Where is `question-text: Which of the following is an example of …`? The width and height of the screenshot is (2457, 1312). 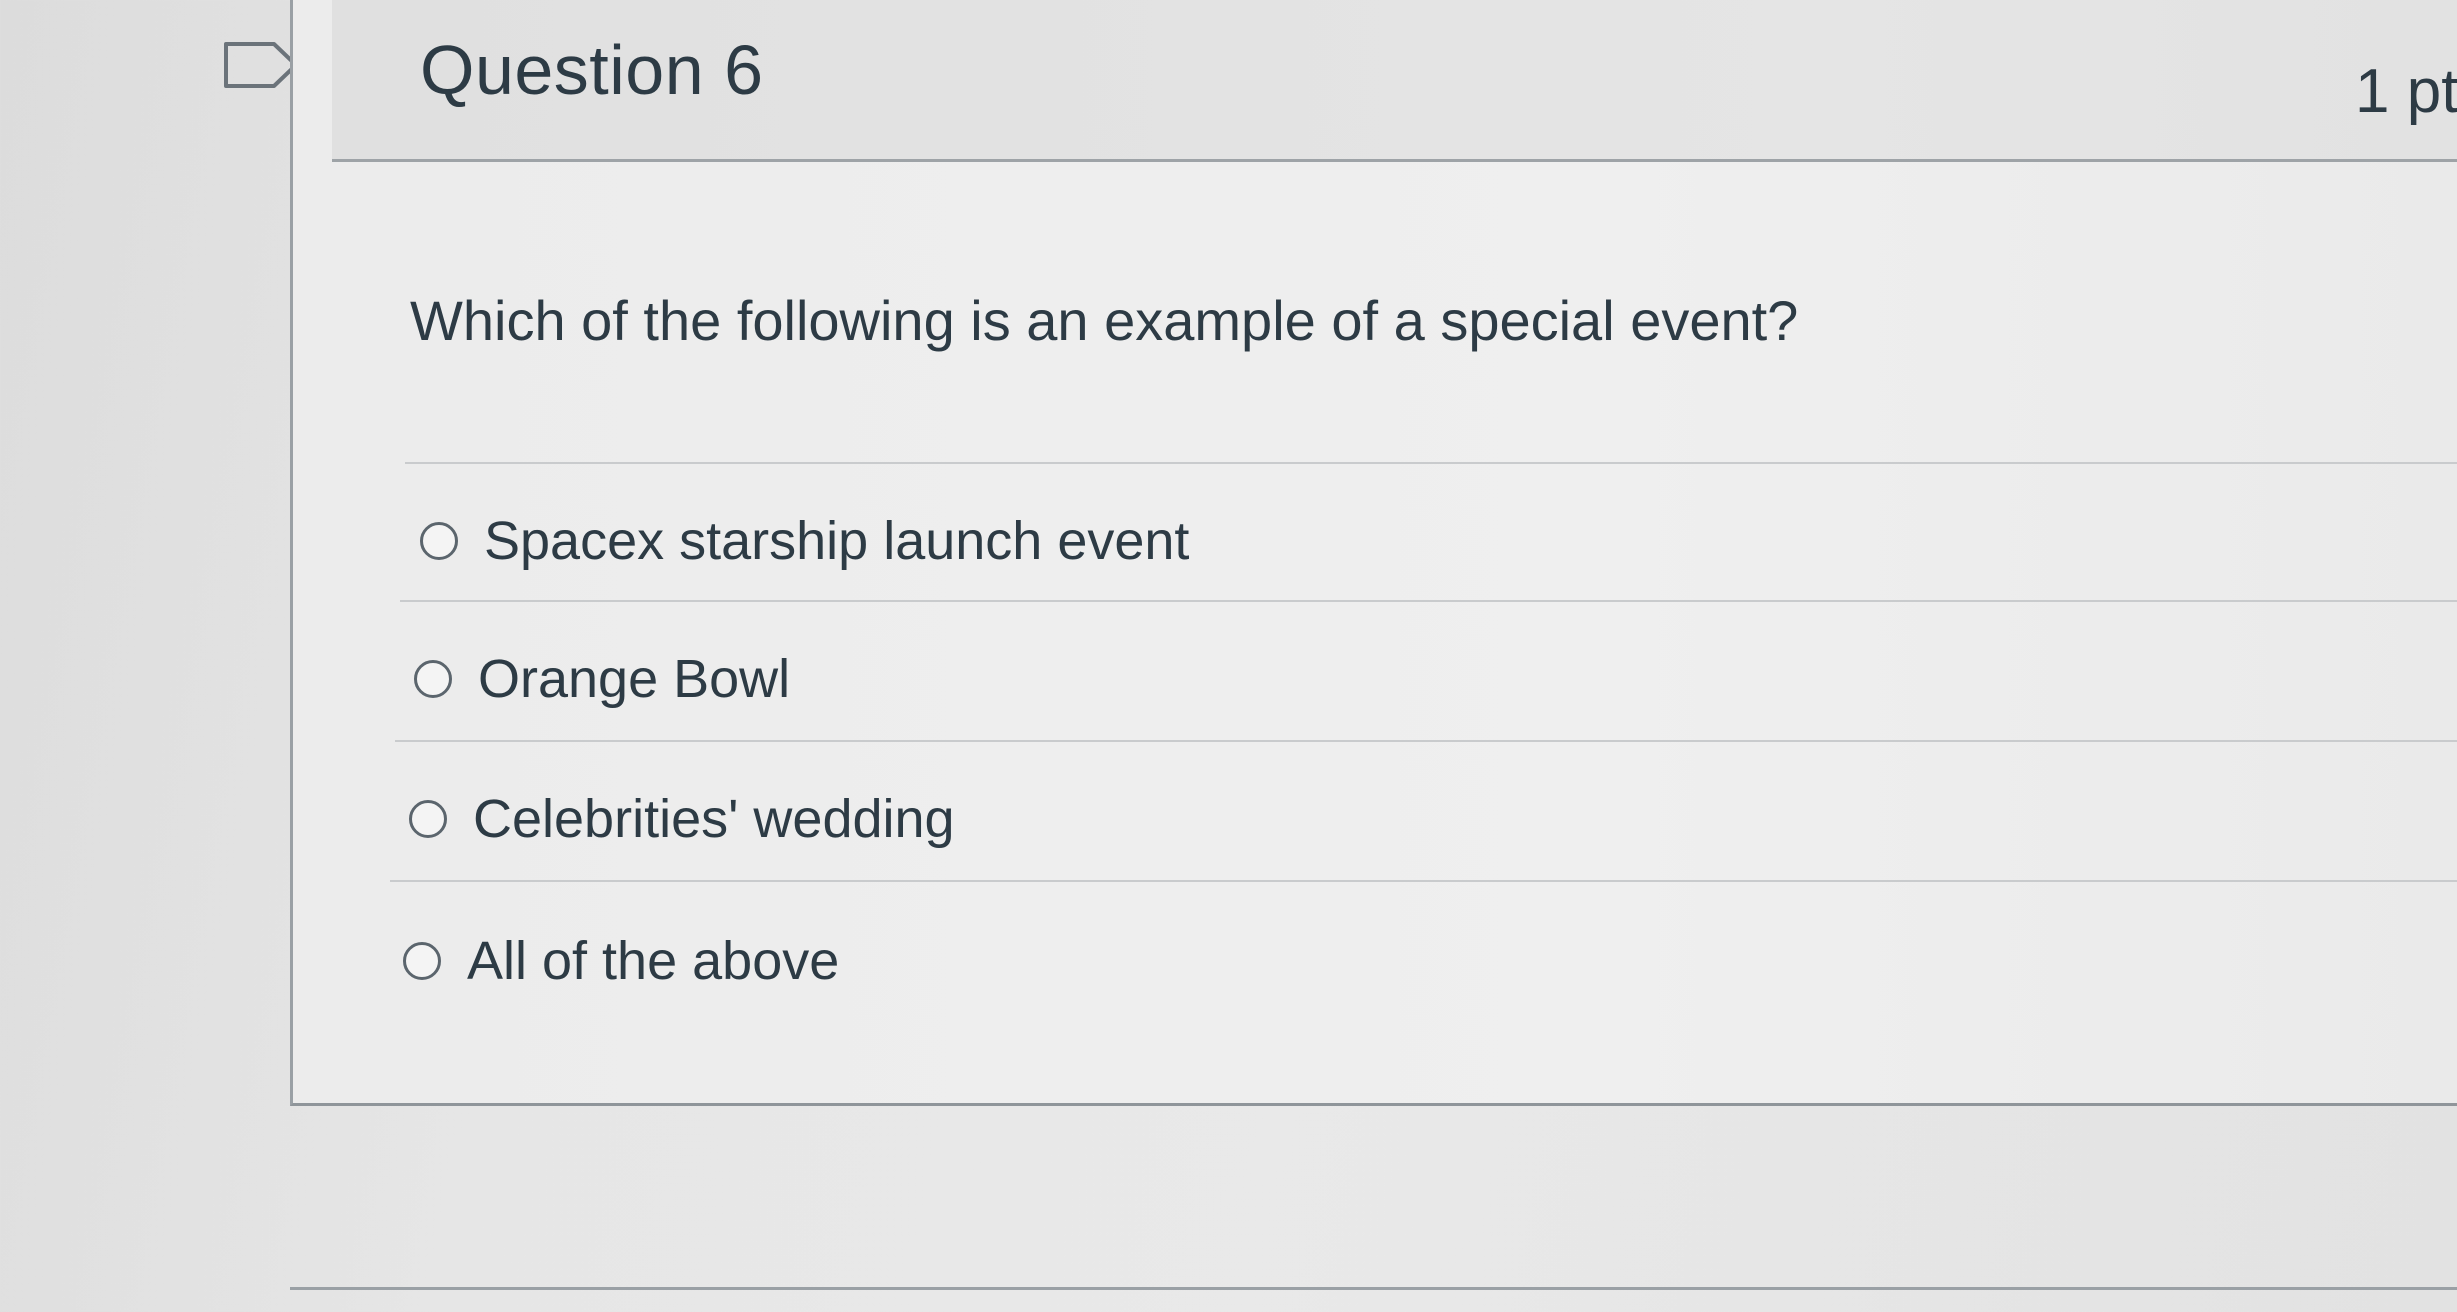
question-text: Which of the following is an example of … is located at coordinates (1104, 320).